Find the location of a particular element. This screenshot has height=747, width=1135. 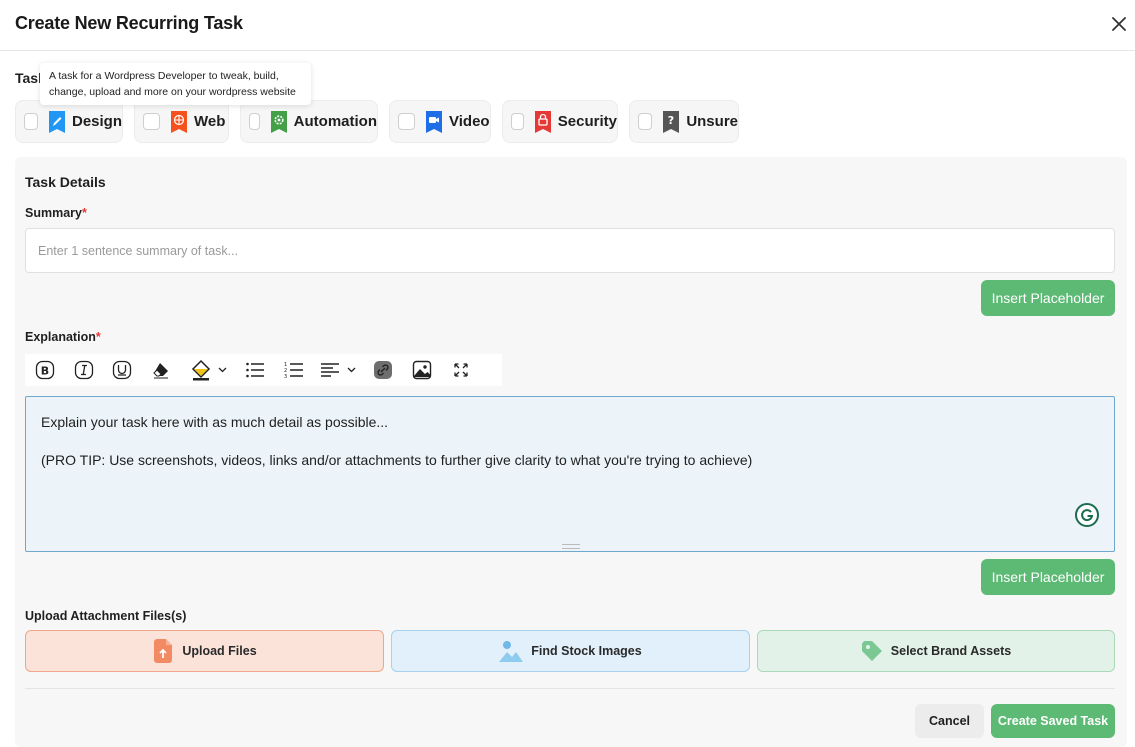

underline-button is located at coordinates (122, 370).